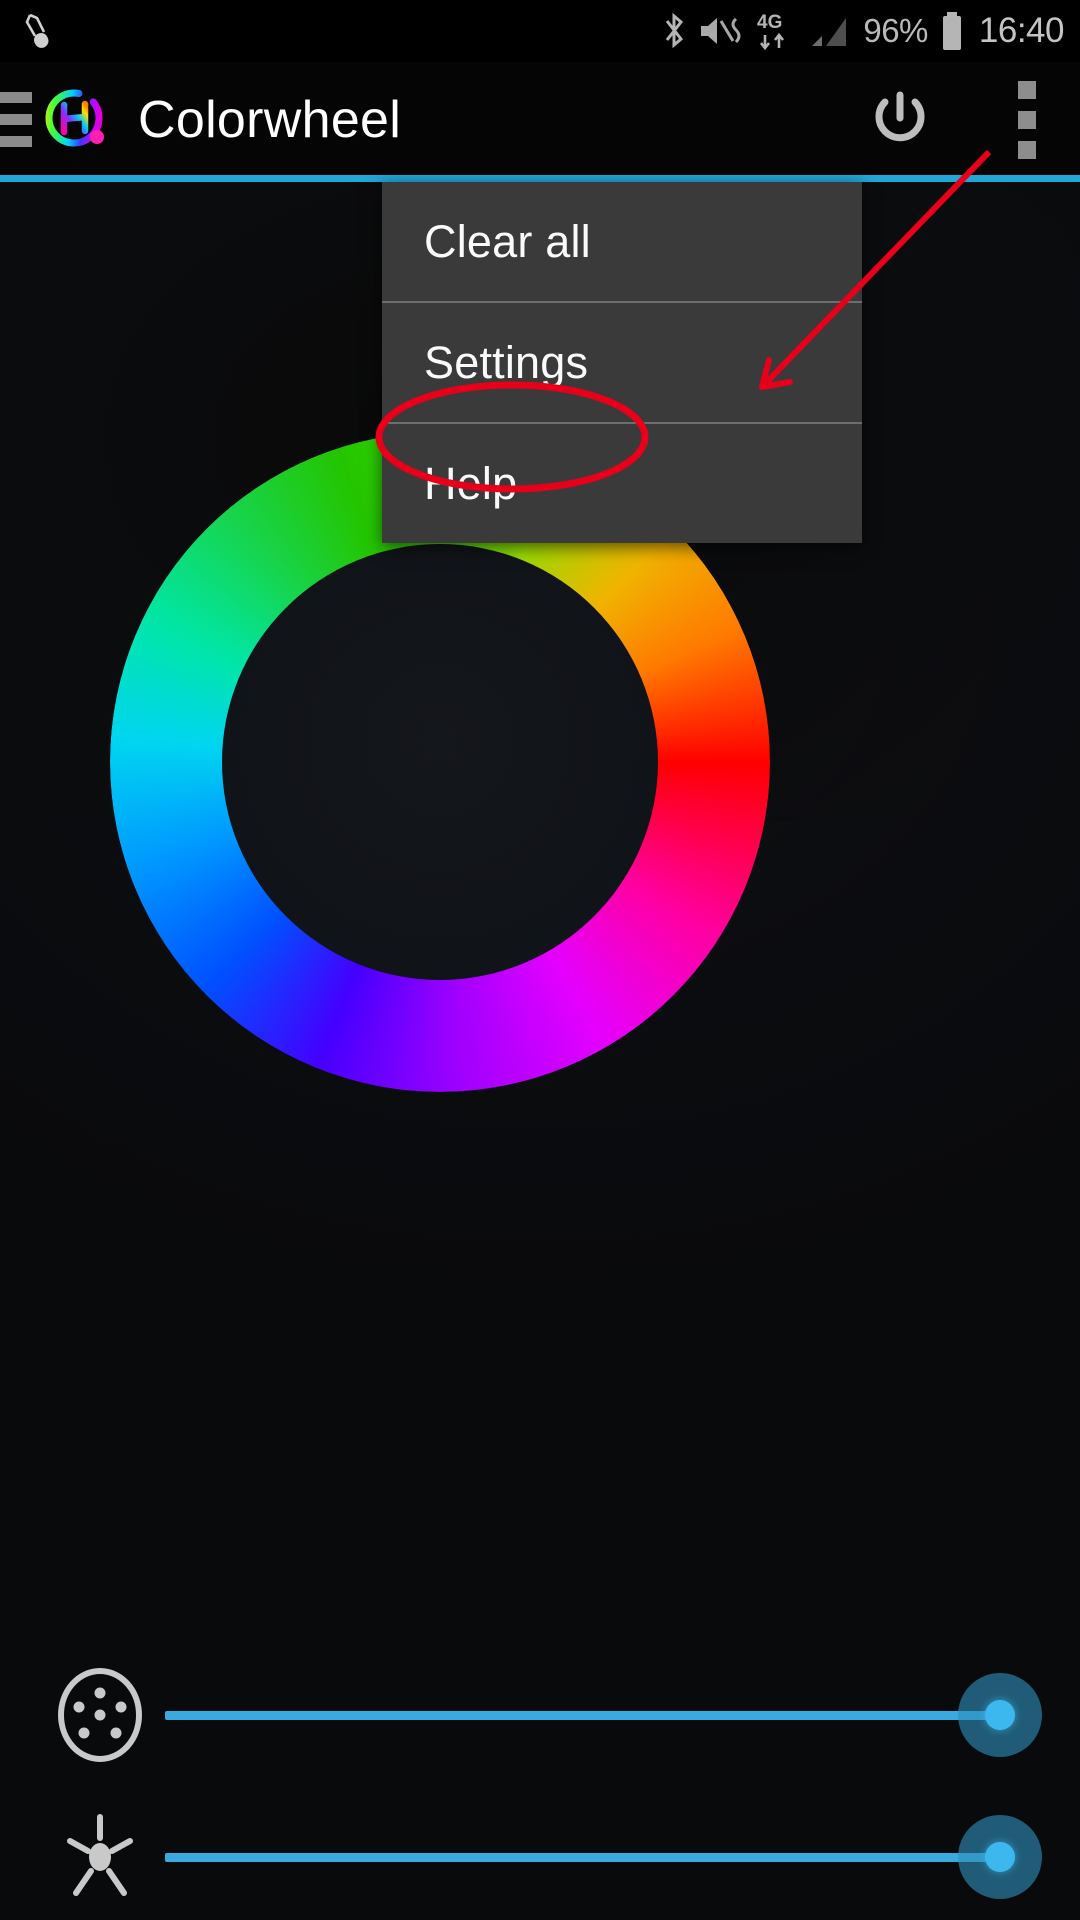  I want to click on saturation-slider, so click(540, 1715).